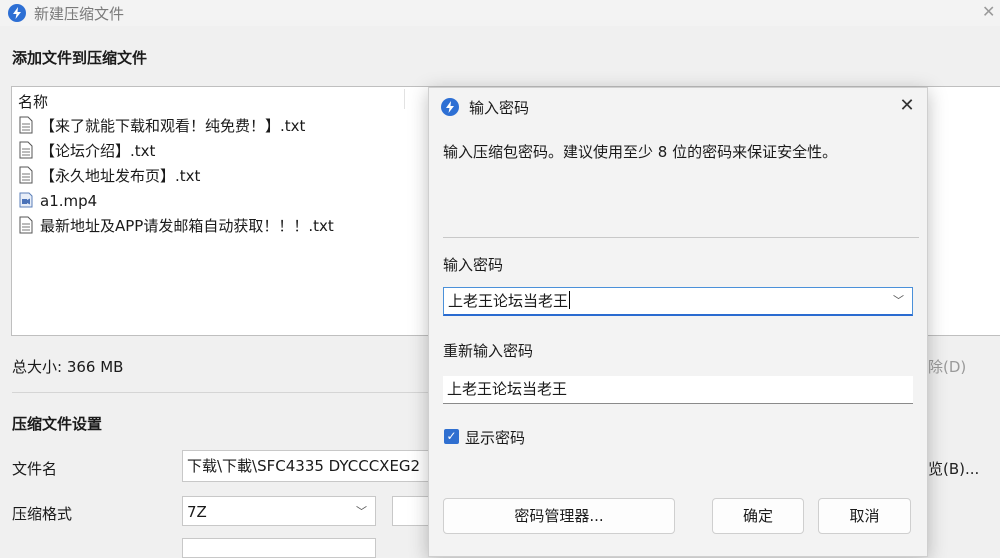 Image resolution: width=1000 pixels, height=558 pixels. What do you see at coordinates (500, 13) in the screenshot?
I see `title-bar: 新建压缩文件 ✕` at bounding box center [500, 13].